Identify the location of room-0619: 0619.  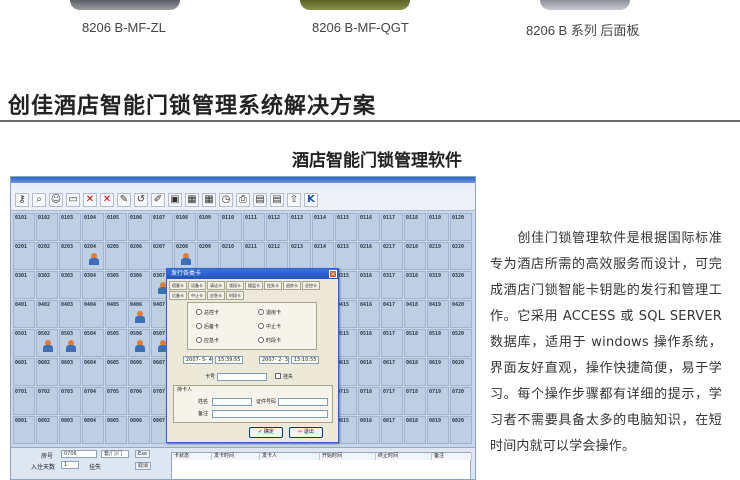
(438, 372).